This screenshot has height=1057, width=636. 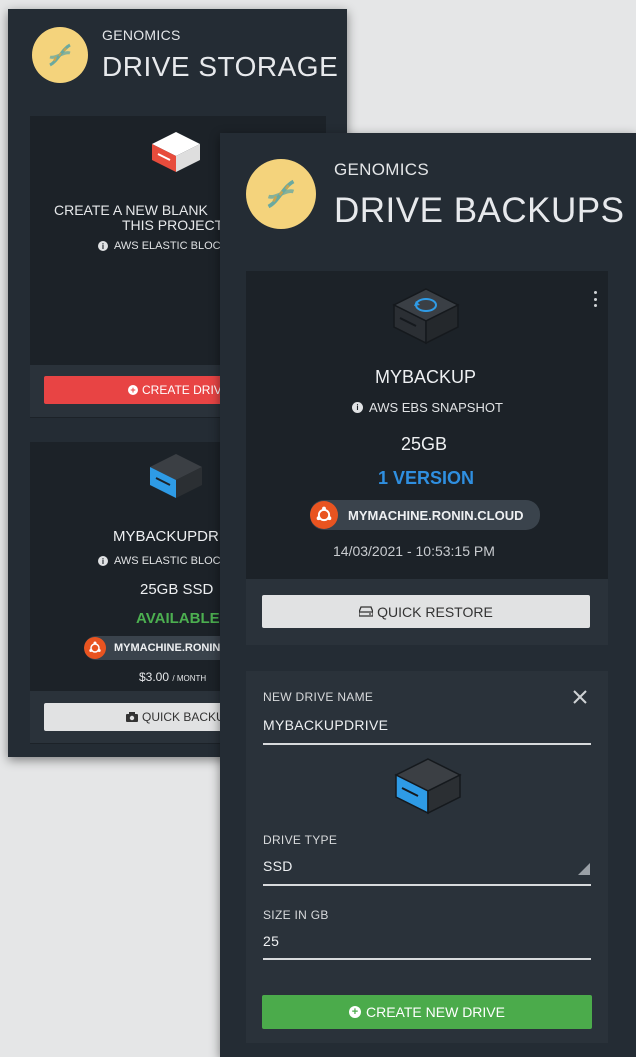 I want to click on backup-timestamp: 14/03/2021 - 10:53:15 PM, so click(x=414, y=551).